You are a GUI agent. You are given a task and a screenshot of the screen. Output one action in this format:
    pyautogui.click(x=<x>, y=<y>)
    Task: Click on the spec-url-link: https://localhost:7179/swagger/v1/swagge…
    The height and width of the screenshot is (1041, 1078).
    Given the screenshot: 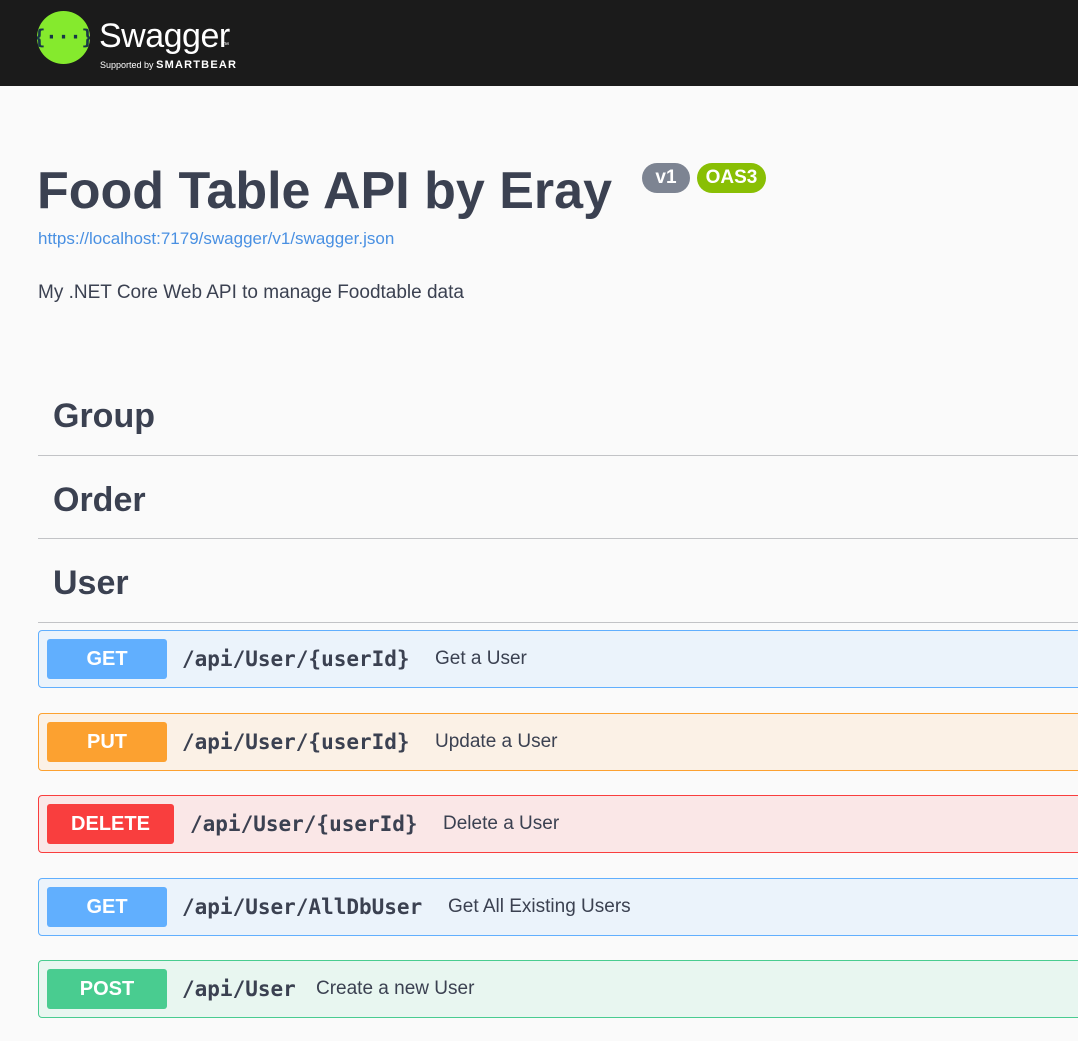 What is the action you would take?
    pyautogui.click(x=216, y=239)
    